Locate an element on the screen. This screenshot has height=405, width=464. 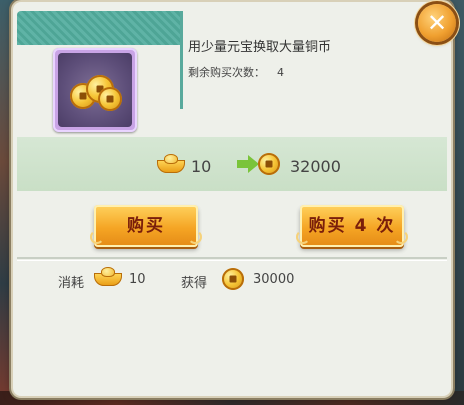
exchange-reward-amount: 32000 is located at coordinates (315, 166).